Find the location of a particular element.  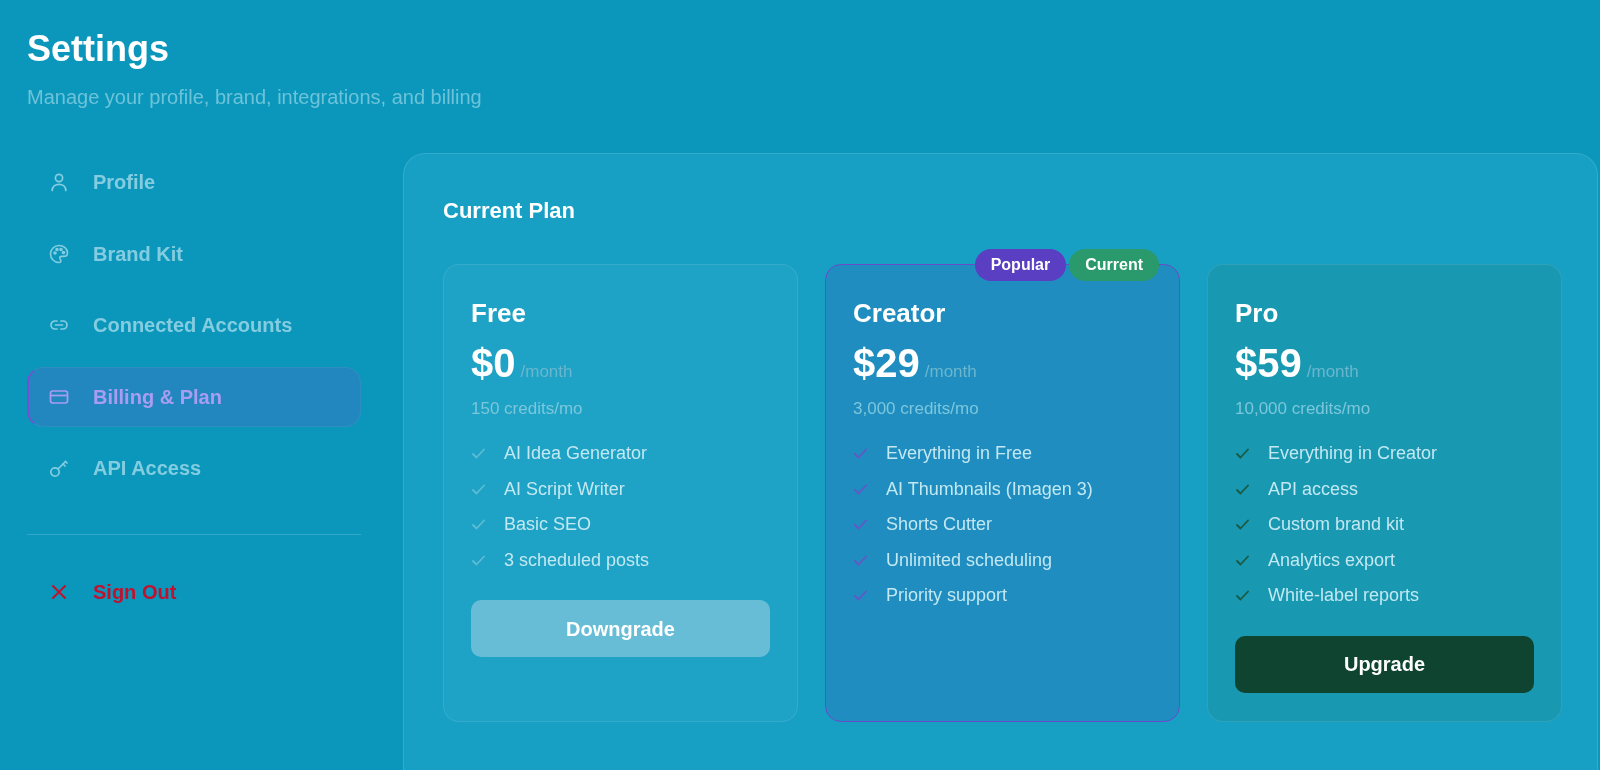

sign-out-button: Sign Out is located at coordinates (194, 592).